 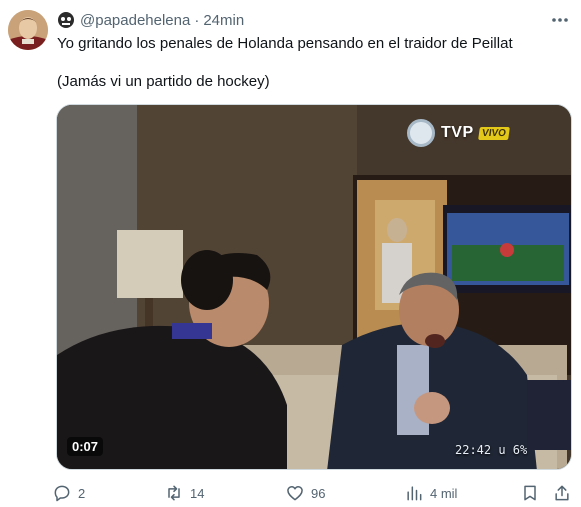 What do you see at coordinates (318, 493) in the screenshot?
I see `like-count: 96` at bounding box center [318, 493].